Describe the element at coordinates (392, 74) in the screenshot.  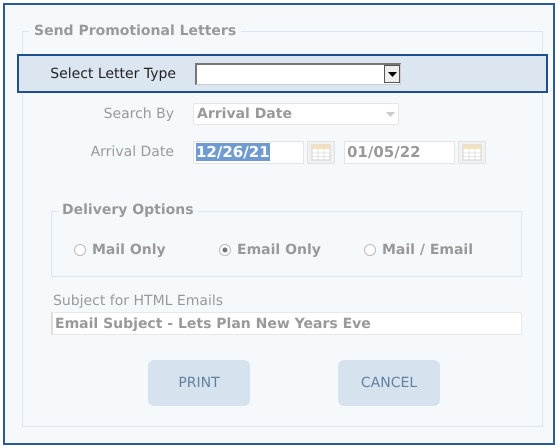
I see `caret-icon` at that location.